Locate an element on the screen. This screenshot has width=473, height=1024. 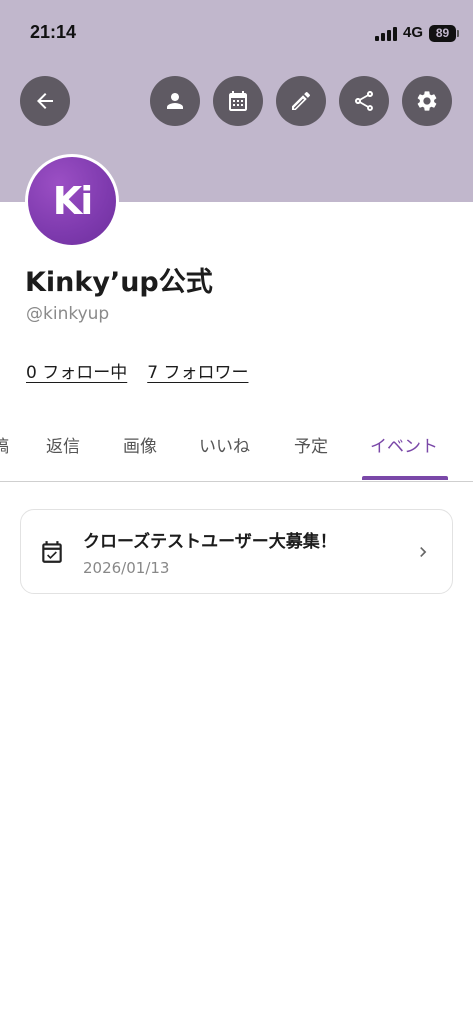
calendar-check-icon is located at coordinates (52, 552).